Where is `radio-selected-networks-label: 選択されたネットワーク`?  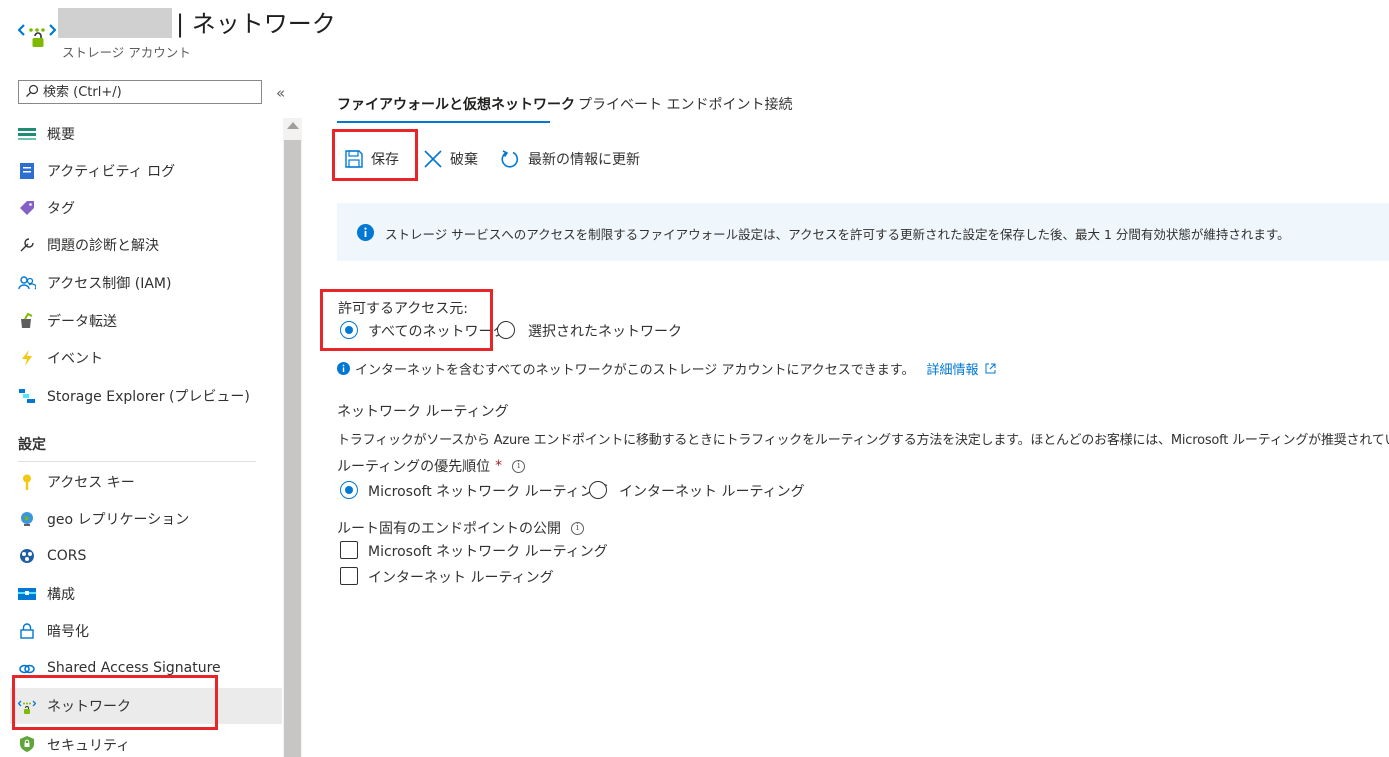 radio-selected-networks-label: 選択されたネットワーク is located at coordinates (605, 332).